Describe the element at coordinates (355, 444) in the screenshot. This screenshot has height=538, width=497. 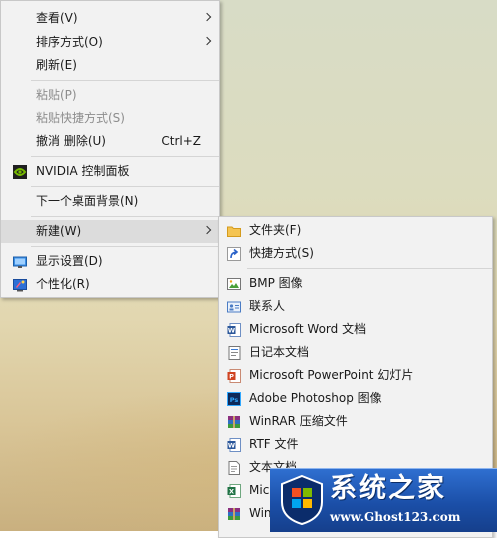
I see `submenu-item-rtf-document: W RTF 文件` at that location.